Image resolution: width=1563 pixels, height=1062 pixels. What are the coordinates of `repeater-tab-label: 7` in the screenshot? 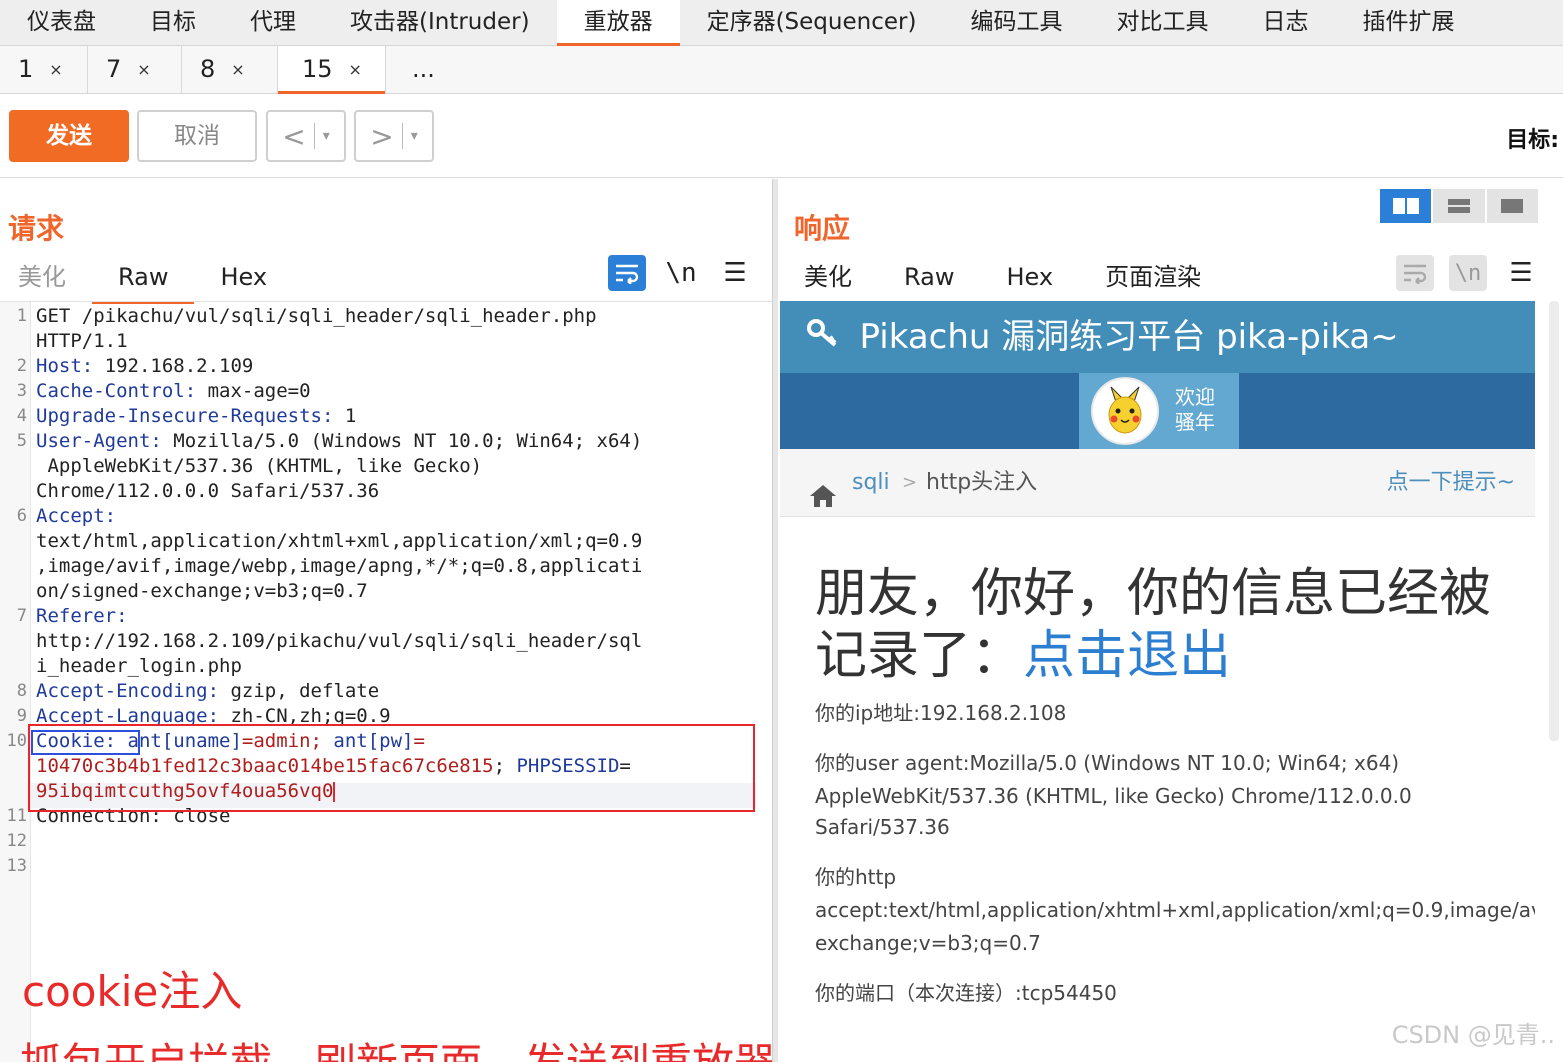 It's located at (114, 69).